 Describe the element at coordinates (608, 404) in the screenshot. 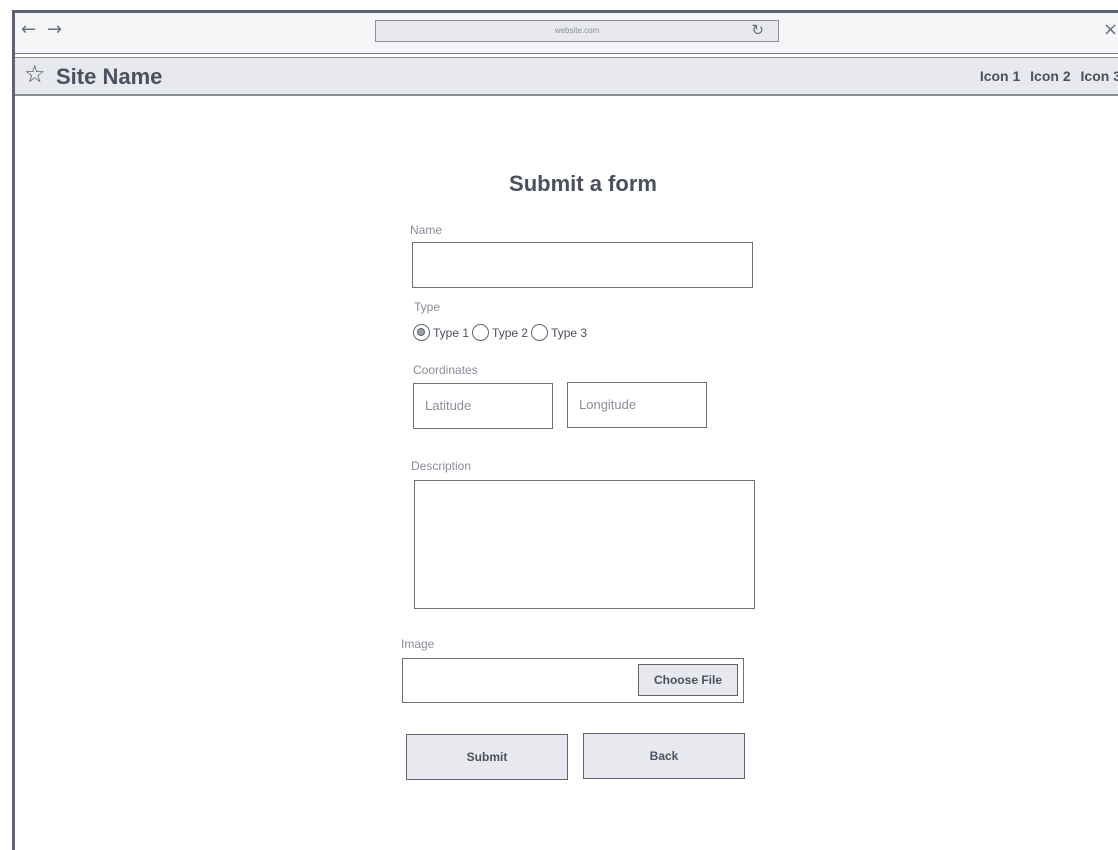

I see `longitude-placeholder: Longitude` at that location.